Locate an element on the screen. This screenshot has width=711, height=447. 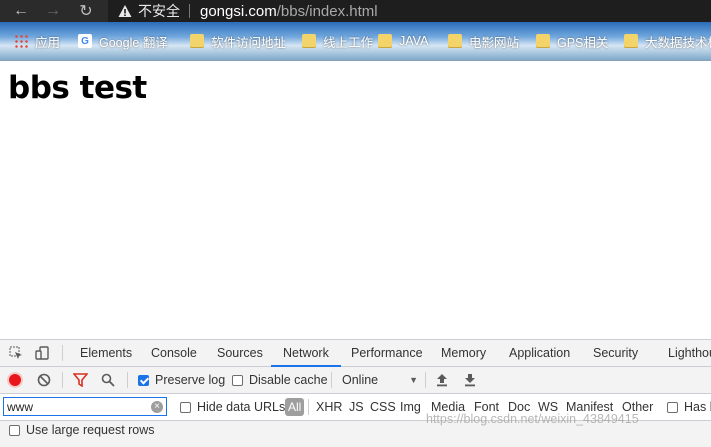
tab-performance: Performance is located at coordinates (387, 353).